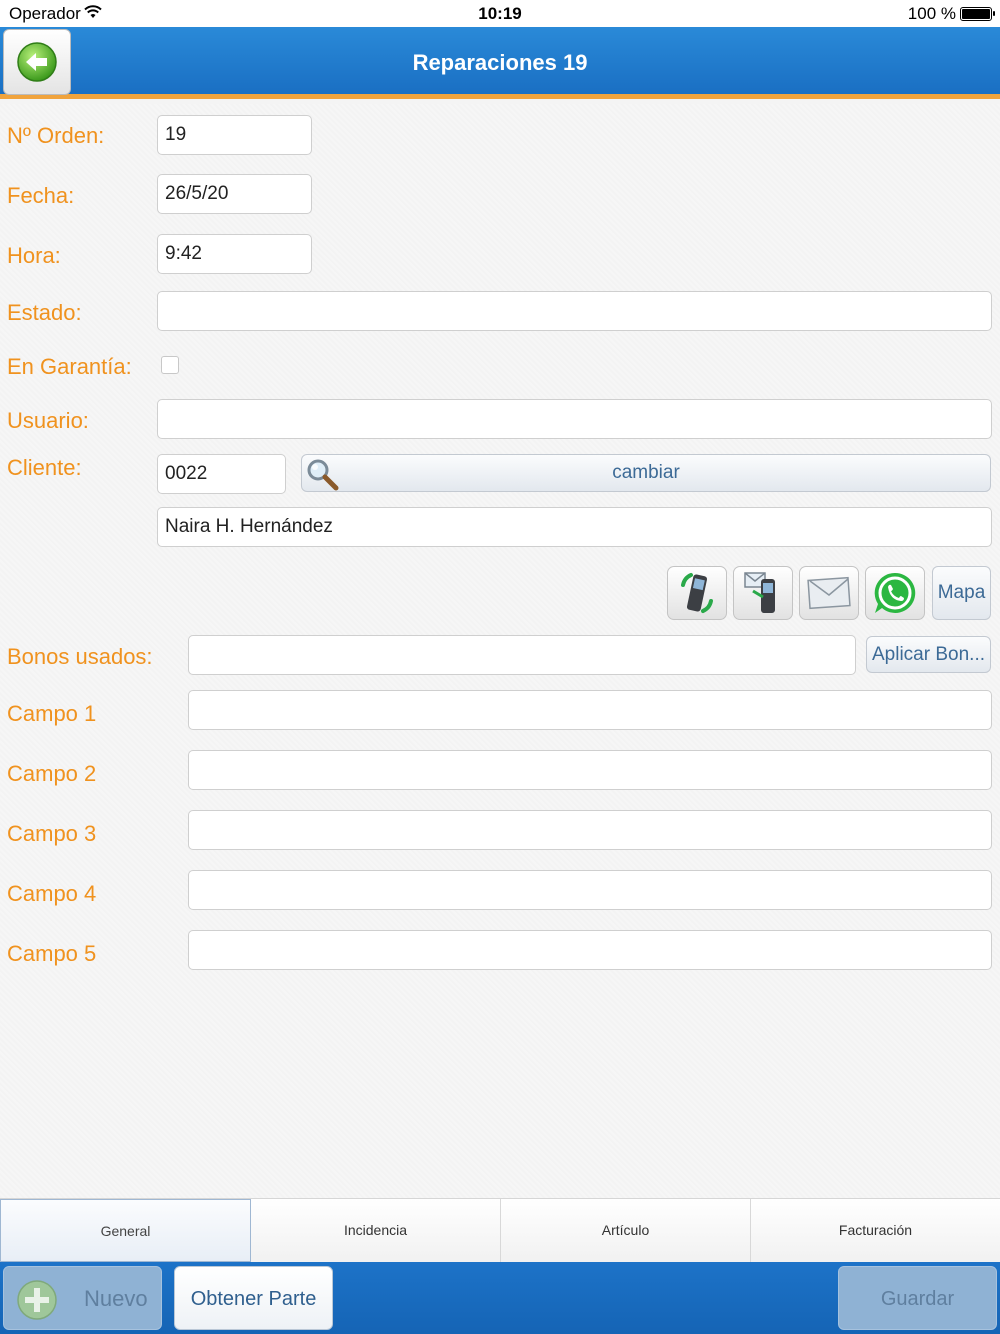 The image size is (1000, 1334). Describe the element at coordinates (170, 365) in the screenshot. I see `garantia-checkbox` at that location.